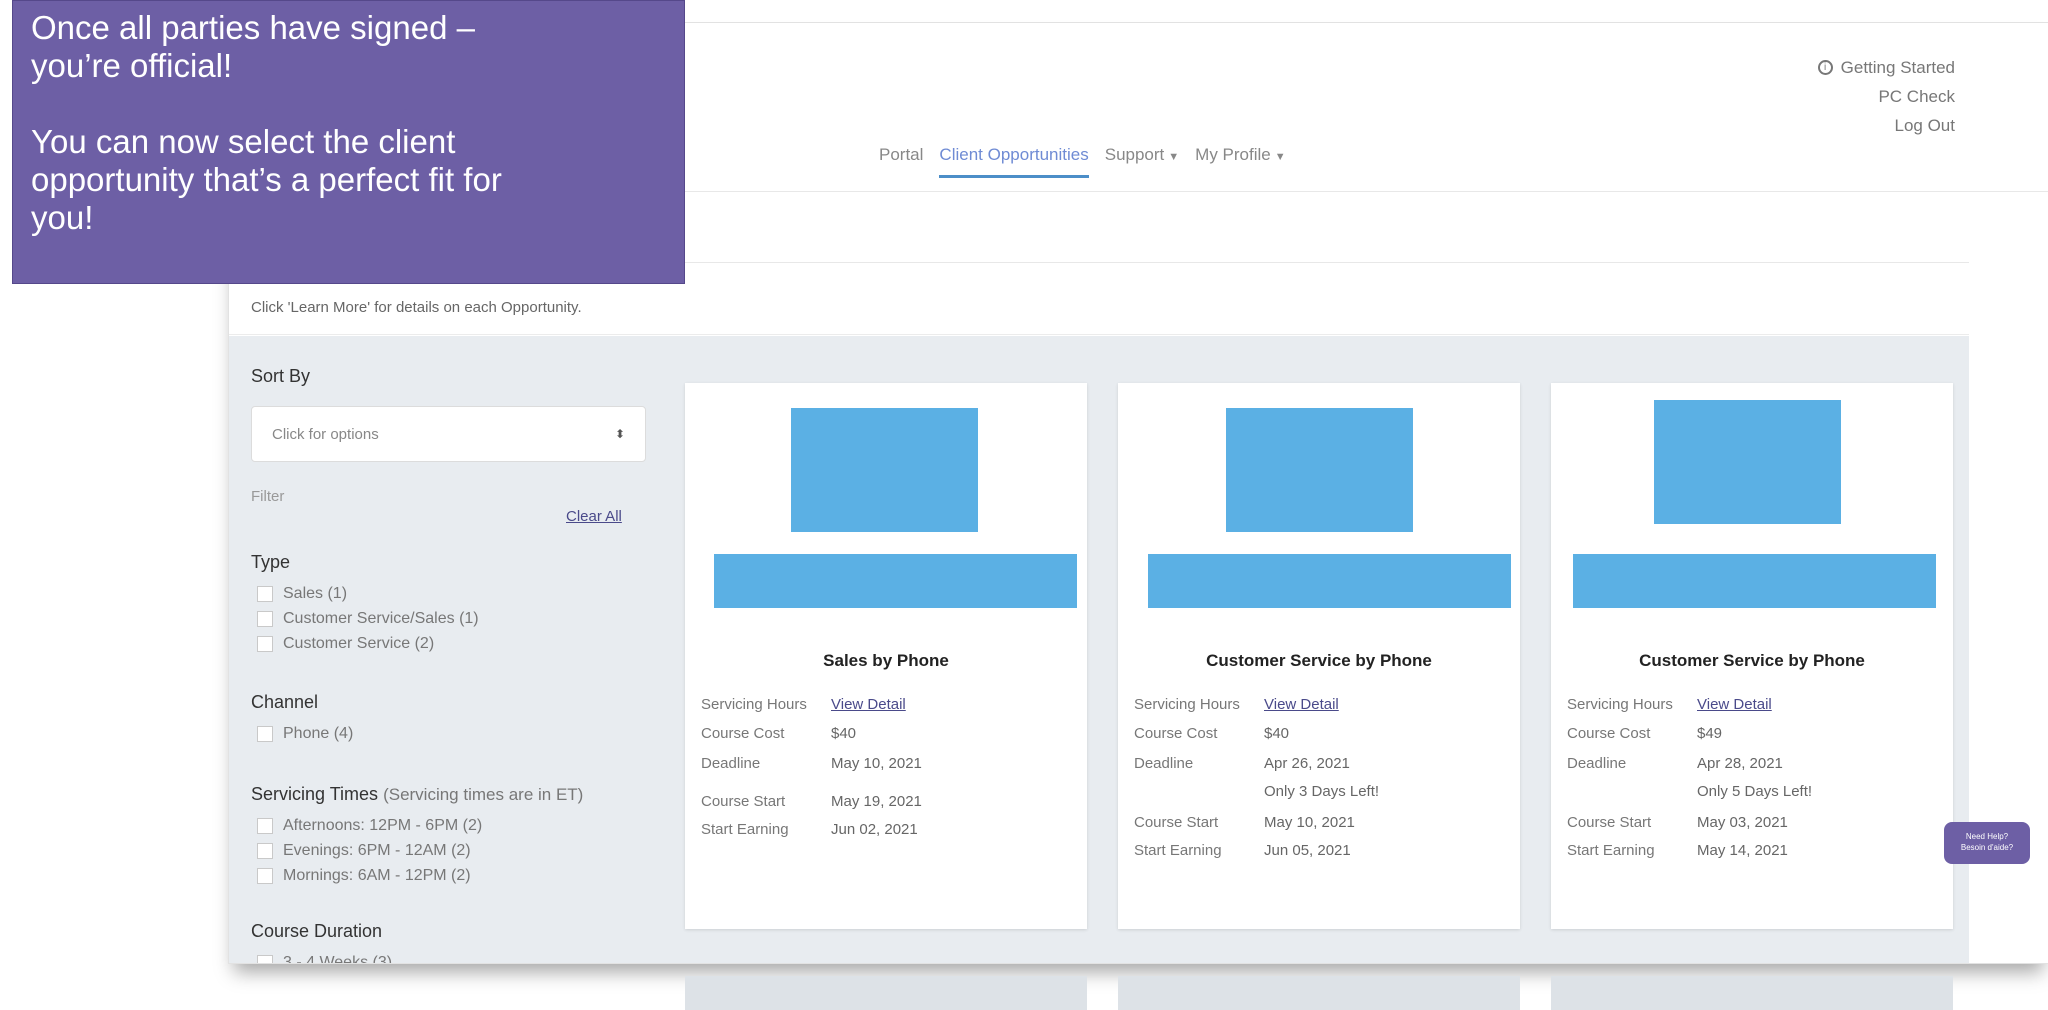  Describe the element at coordinates (1620, 704) in the screenshot. I see `row-label: Servicing Hours` at that location.